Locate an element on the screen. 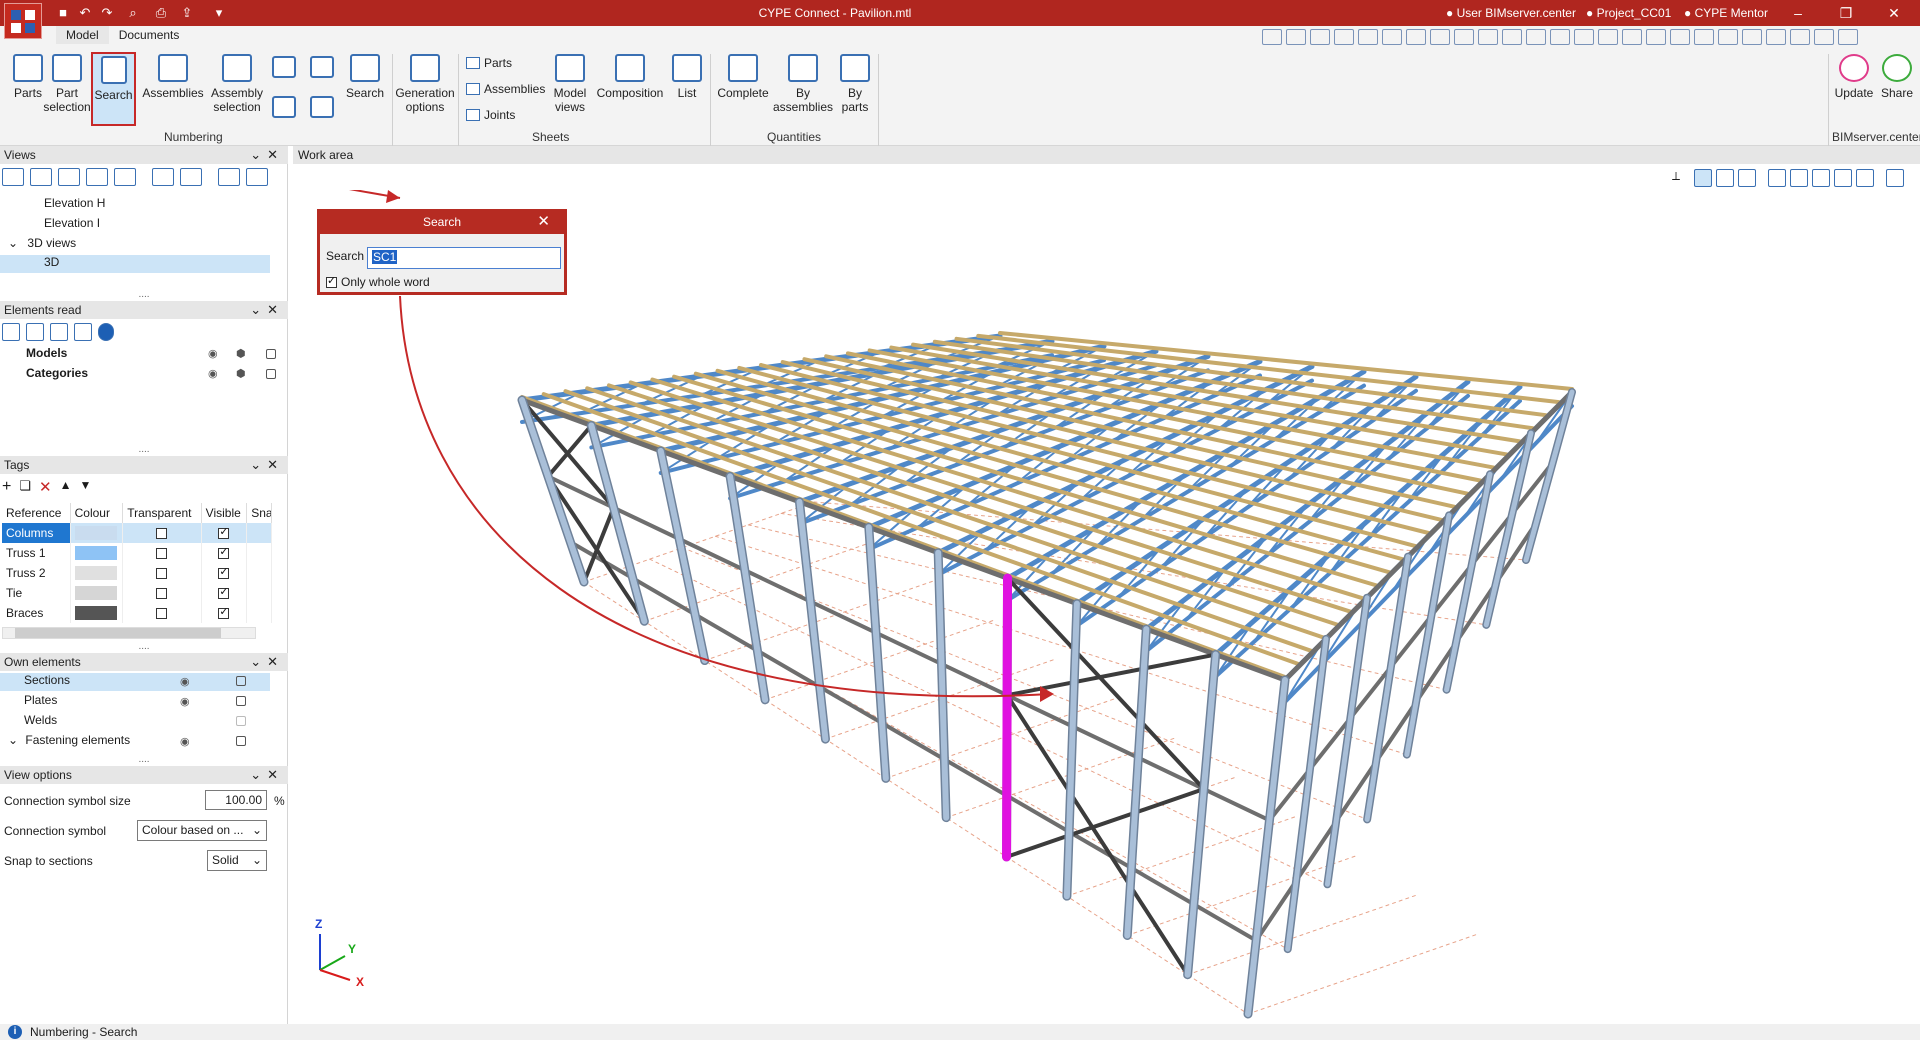  by-parts-button: By parts is located at coordinates (855, 89).